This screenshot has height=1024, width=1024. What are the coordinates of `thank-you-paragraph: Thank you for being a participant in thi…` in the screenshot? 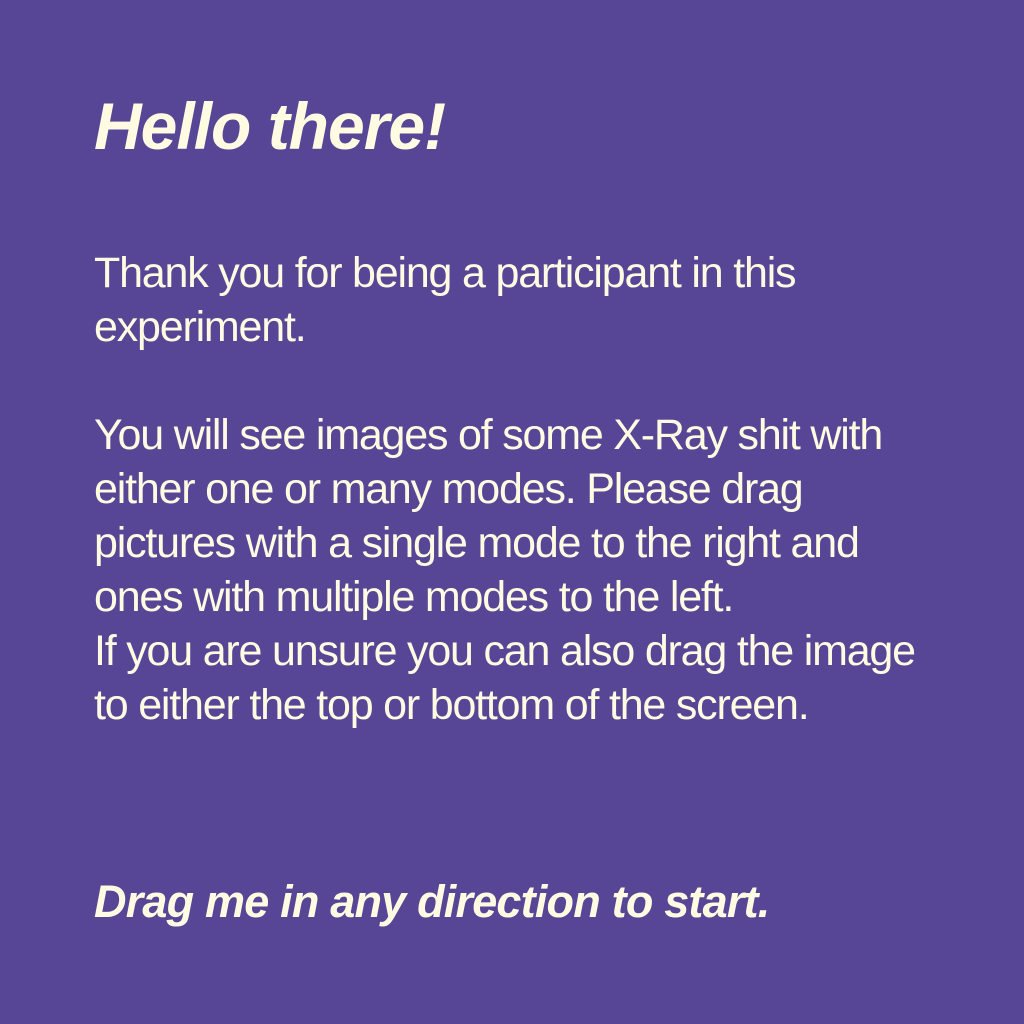 It's located at (445, 300).